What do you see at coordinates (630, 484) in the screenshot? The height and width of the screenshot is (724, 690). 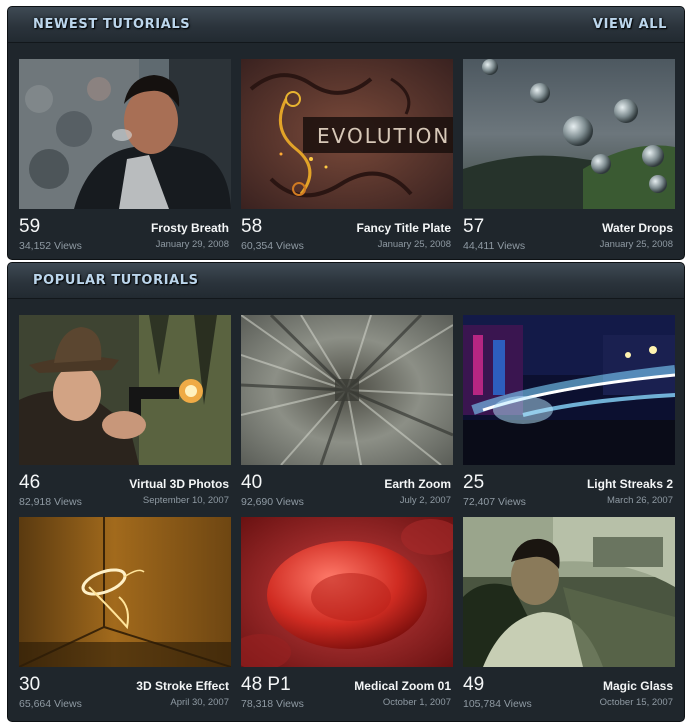 I see `tutorial-title-link: Light Streaks 2` at bounding box center [630, 484].